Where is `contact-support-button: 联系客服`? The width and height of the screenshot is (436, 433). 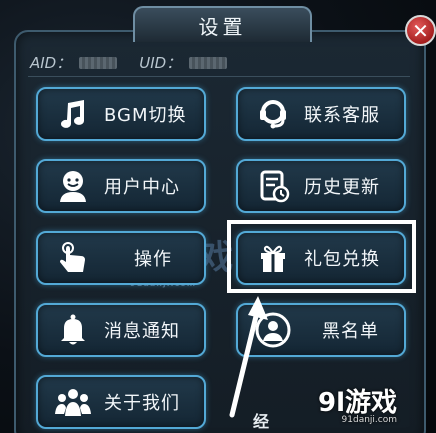
contact-support-button: 联系客服 is located at coordinates (321, 114).